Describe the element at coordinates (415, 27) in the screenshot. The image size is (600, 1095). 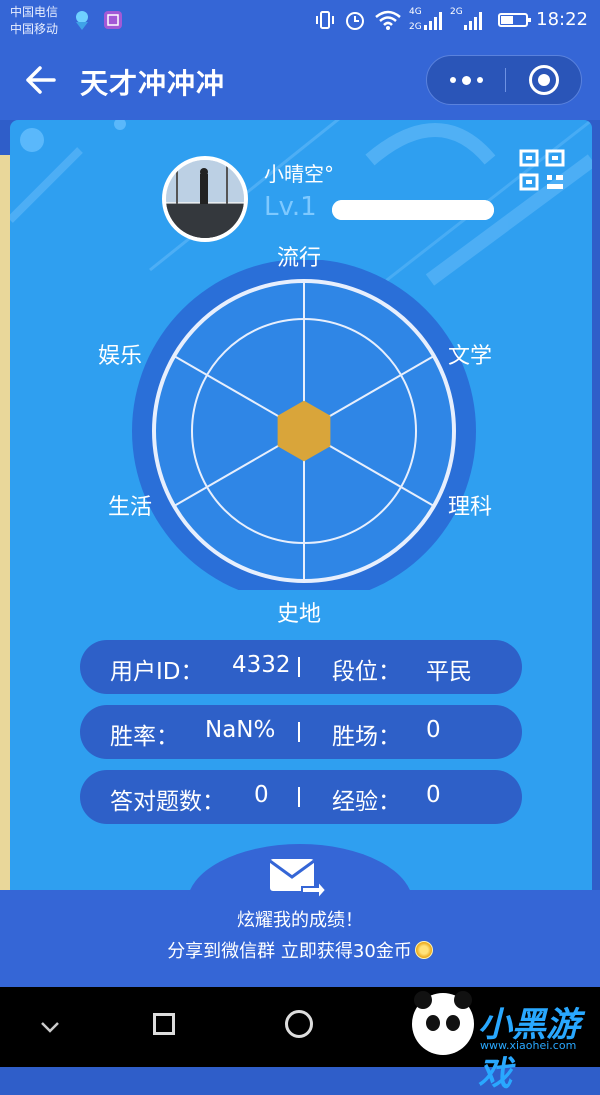
I see `network-label-2: 2G` at that location.